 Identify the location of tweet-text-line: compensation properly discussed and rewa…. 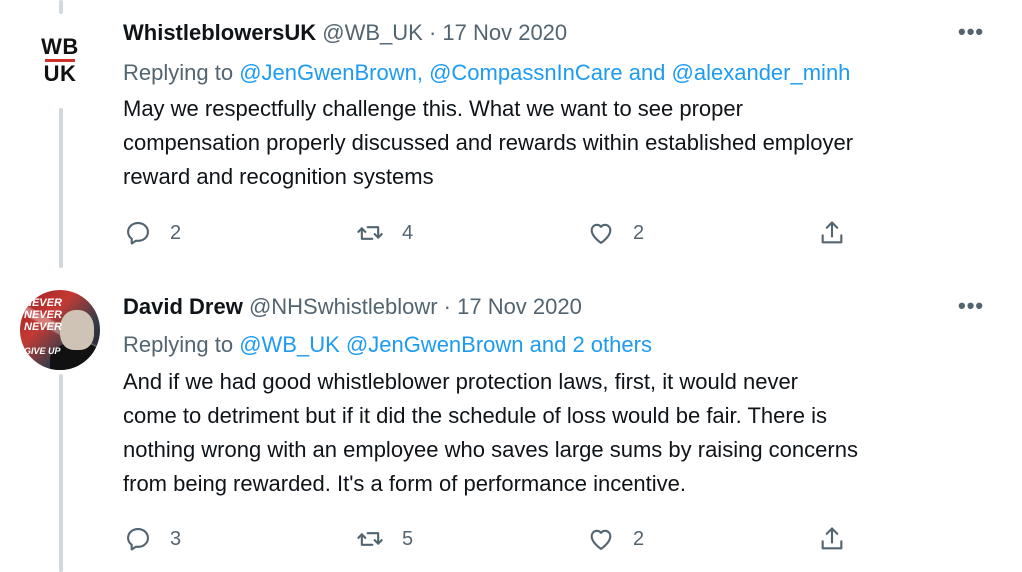
(488, 142).